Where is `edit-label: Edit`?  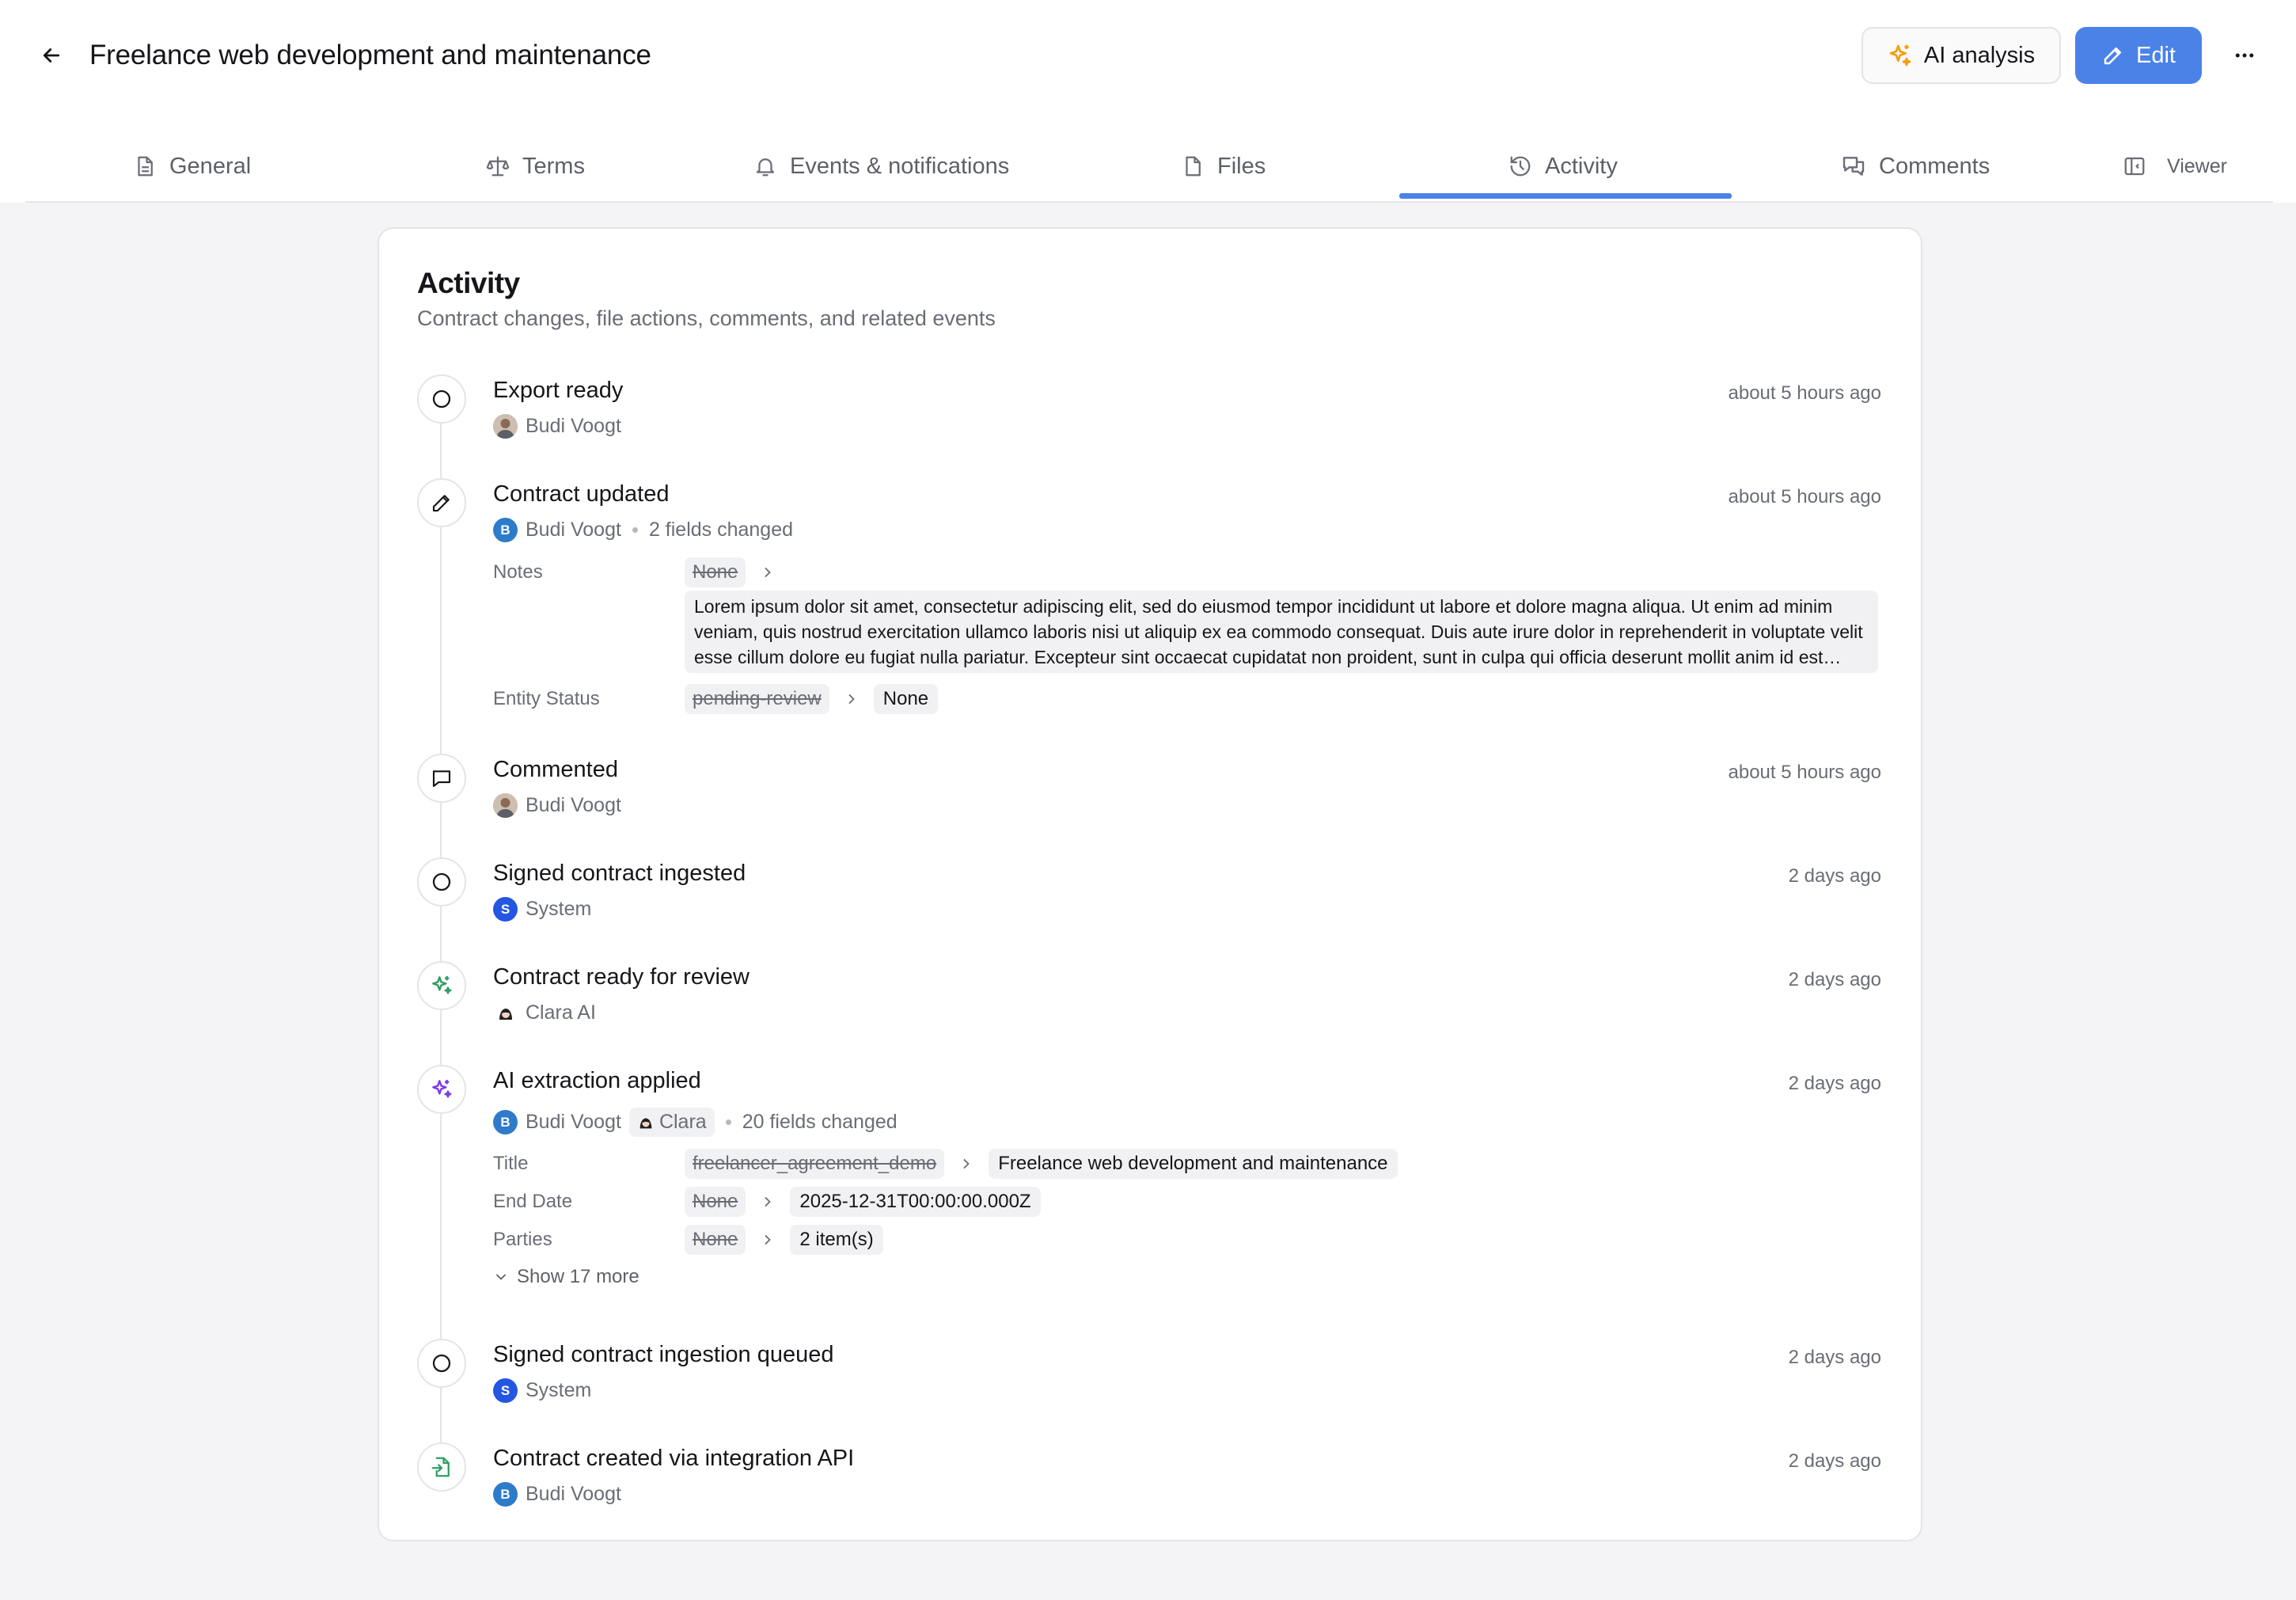
edit-label: Edit is located at coordinates (2156, 55).